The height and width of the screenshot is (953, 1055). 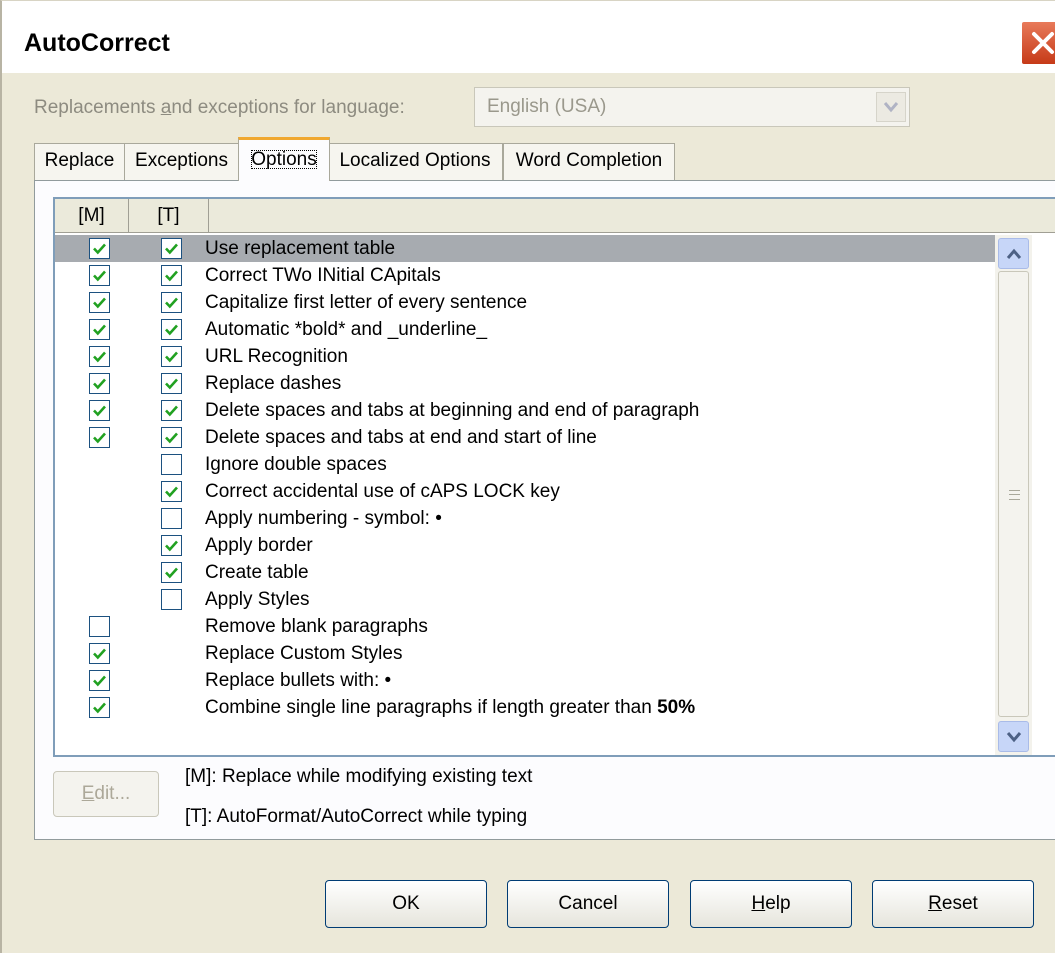 What do you see at coordinates (525, 653) in the screenshot?
I see `table-row: Replace Custom Styles` at bounding box center [525, 653].